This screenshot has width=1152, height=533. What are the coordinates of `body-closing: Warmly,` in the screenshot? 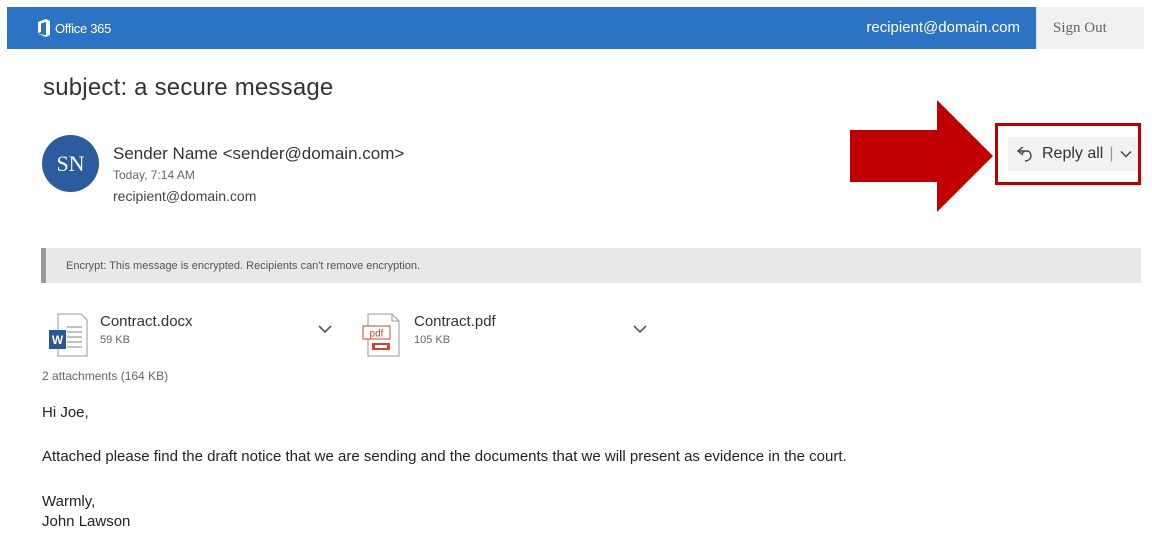 It's located at (69, 501).